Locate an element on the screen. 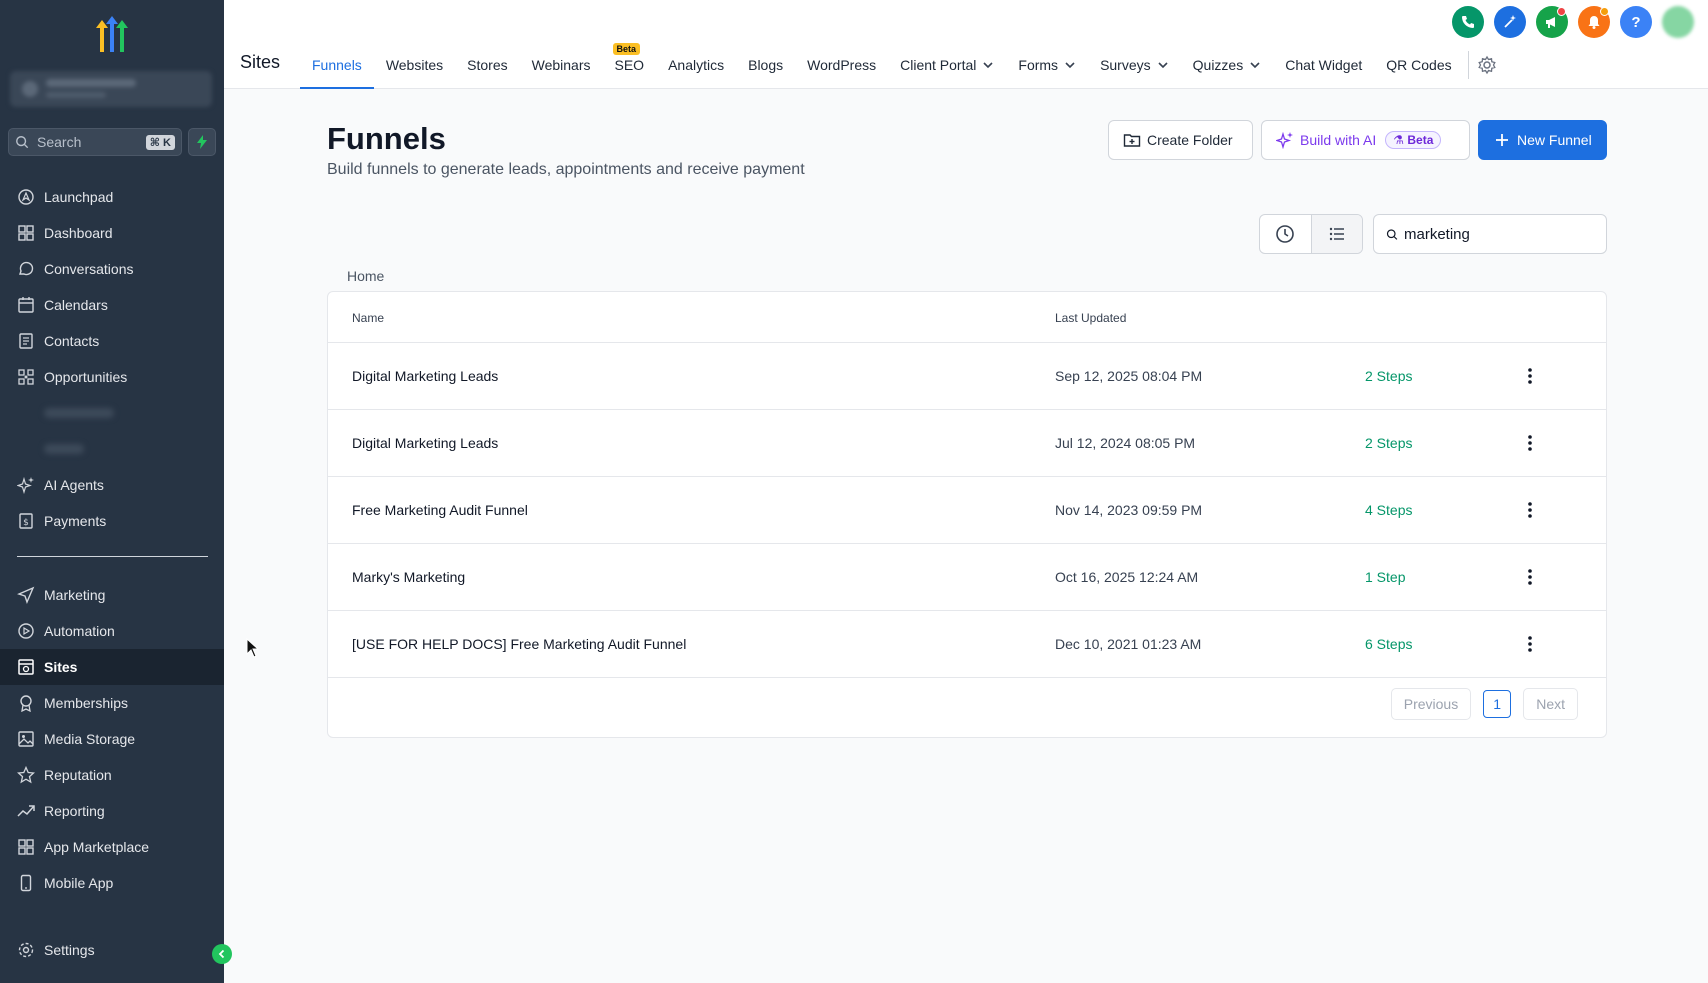 This screenshot has width=1708, height=983. sidebar-search: Search ⌘ K is located at coordinates (95, 142).